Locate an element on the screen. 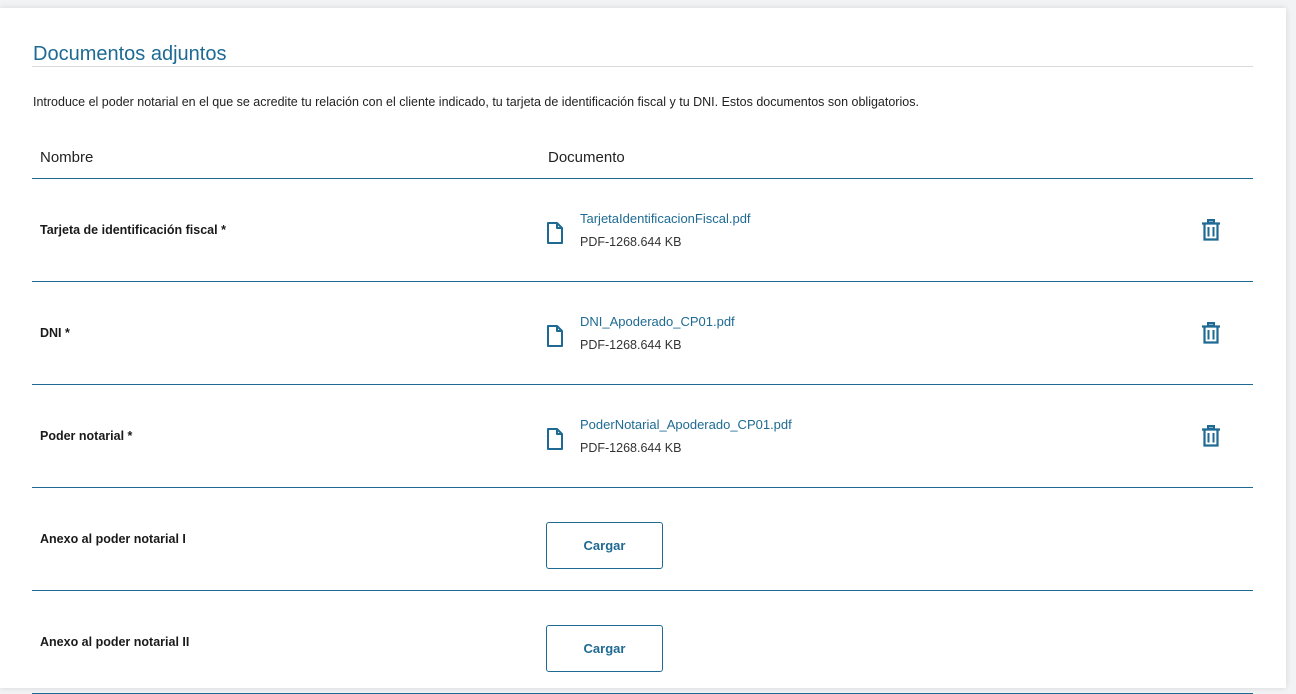 The width and height of the screenshot is (1296, 694). file-link: TarjetaIdentificacionFiscal.pdf is located at coordinates (665, 218).